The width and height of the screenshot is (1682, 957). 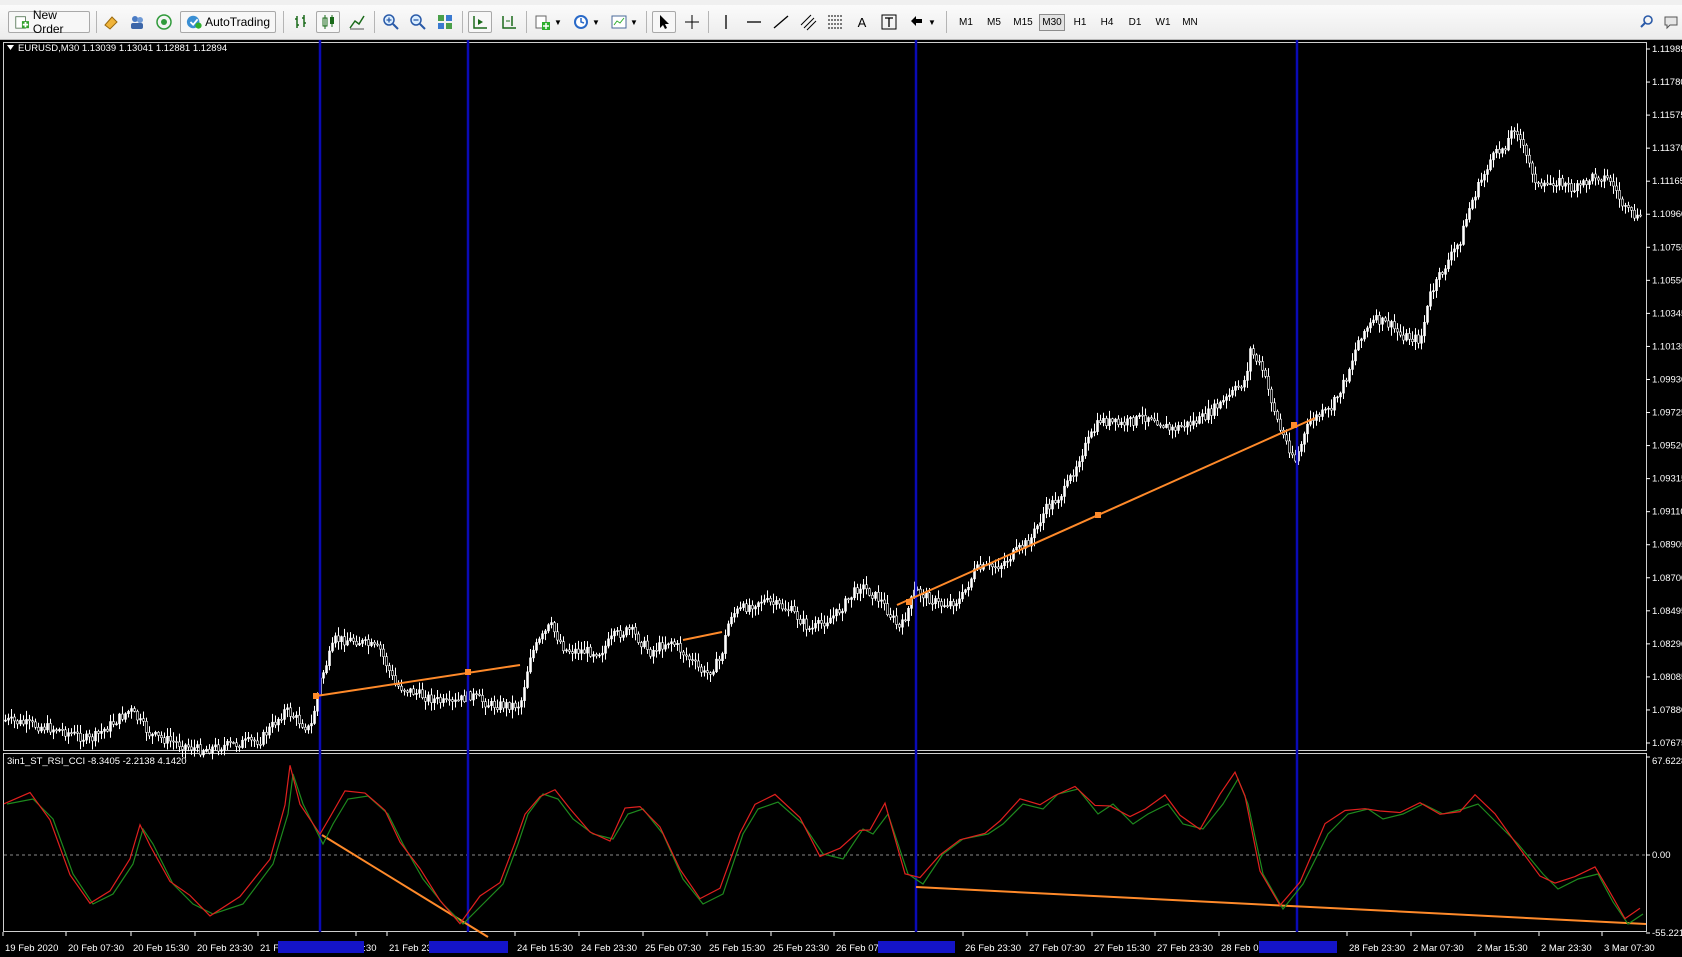 I want to click on chart-menu-triangle-icon, so click(x=10, y=47).